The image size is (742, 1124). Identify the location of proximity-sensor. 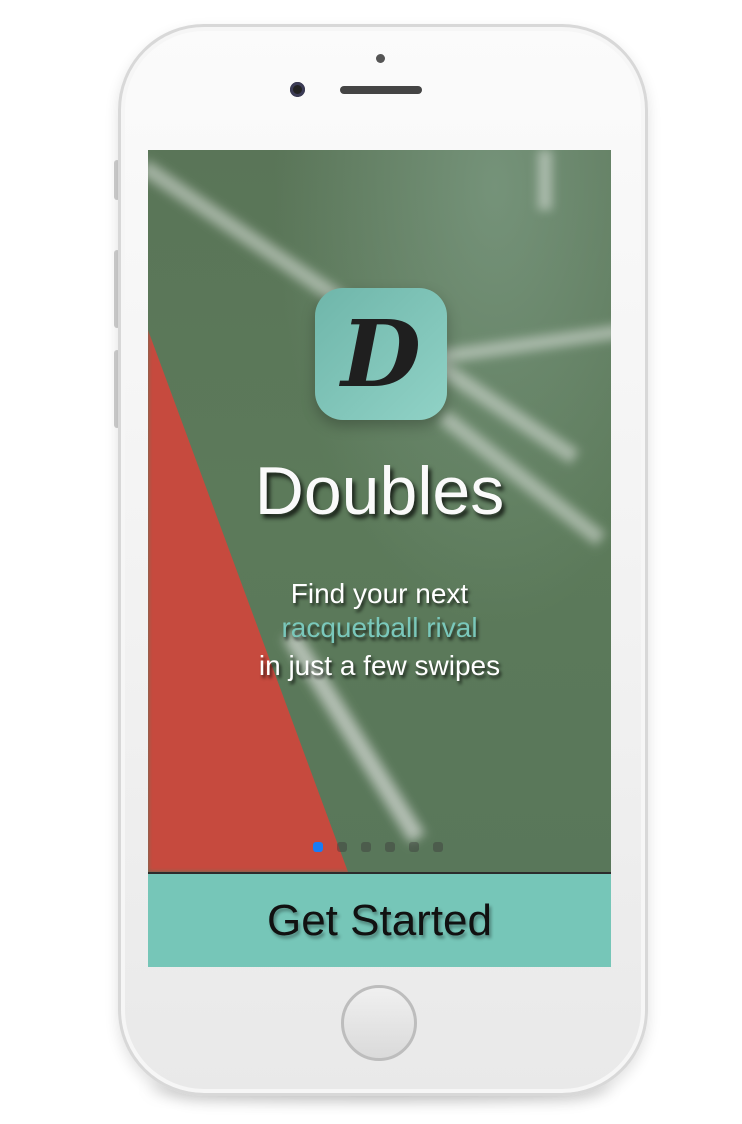
(380, 58).